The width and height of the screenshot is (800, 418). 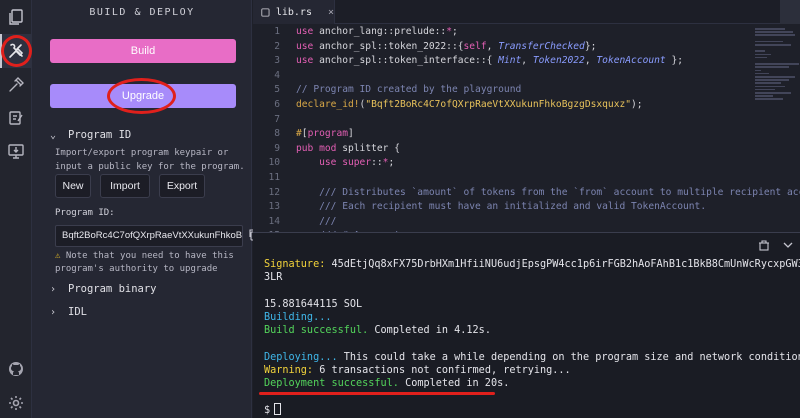 What do you see at coordinates (274, 221) in the screenshot?
I see `line-number: 14` at bounding box center [274, 221].